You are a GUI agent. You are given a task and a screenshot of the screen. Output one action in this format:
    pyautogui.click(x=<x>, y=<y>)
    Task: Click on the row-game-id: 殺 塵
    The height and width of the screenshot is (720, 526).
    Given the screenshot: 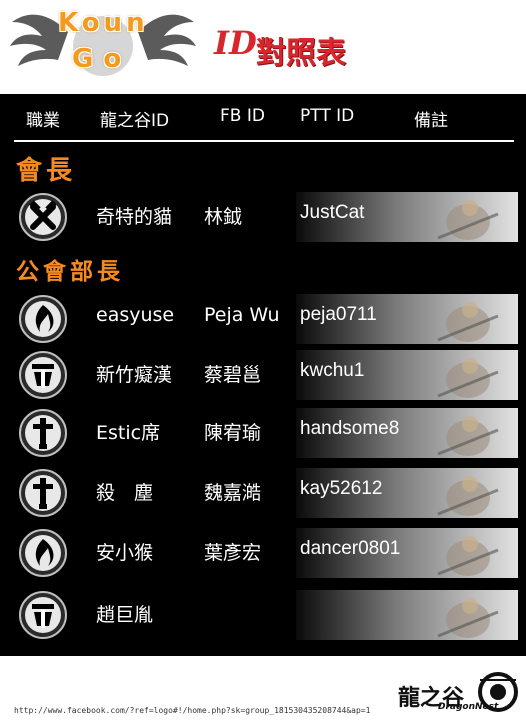 What is the action you would take?
    pyautogui.click(x=125, y=493)
    